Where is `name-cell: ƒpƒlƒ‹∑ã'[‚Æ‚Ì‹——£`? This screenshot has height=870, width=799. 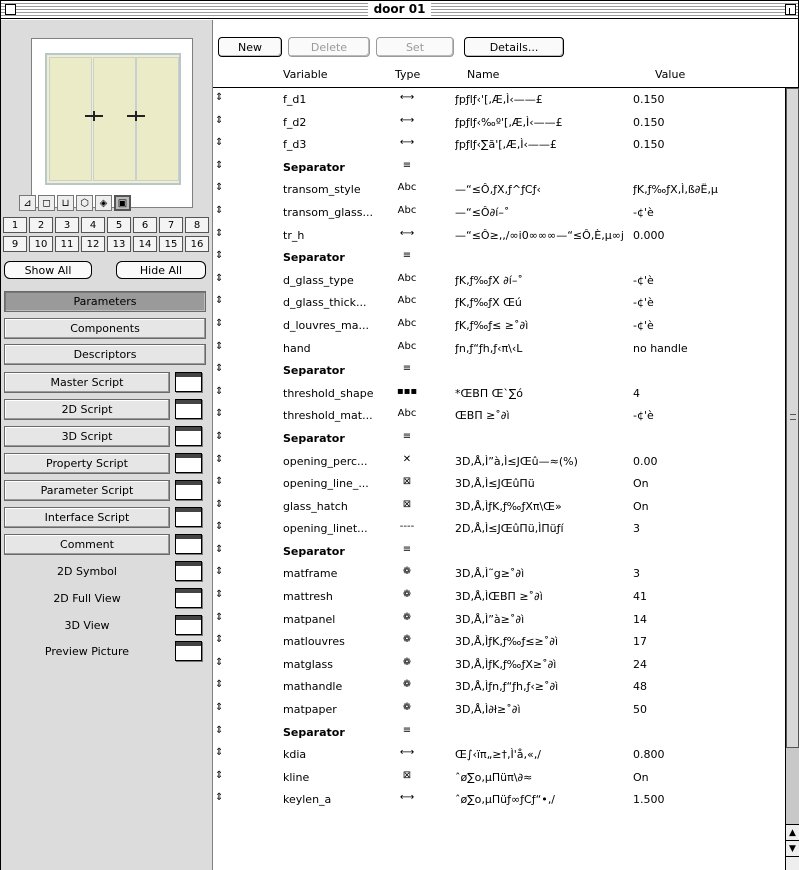 name-cell: ƒpƒlƒ‹∑ã'[‚Æ‚Ì‹——£ is located at coordinates (543, 144).